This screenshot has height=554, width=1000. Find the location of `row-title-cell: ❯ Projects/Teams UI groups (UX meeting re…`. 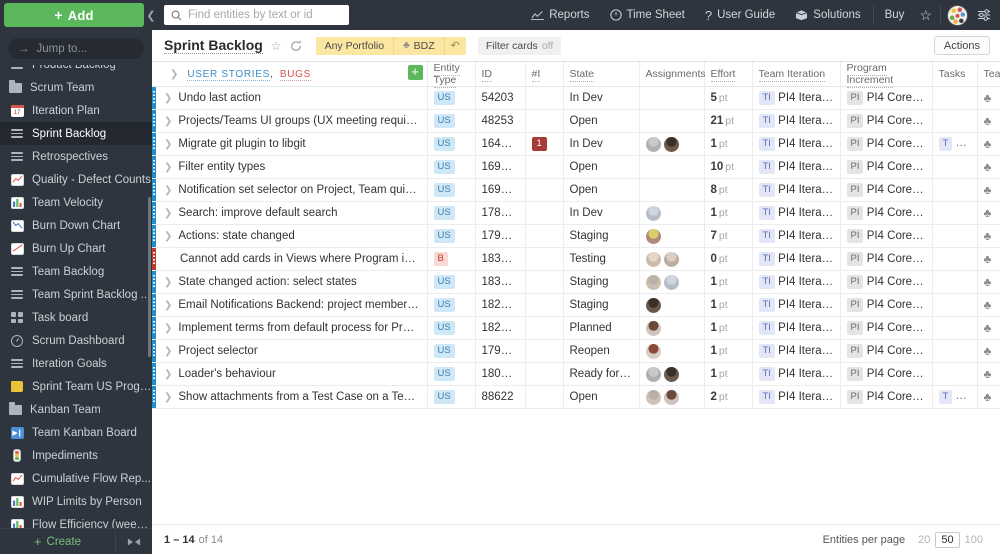

row-title-cell: ❯ Projects/Teams UI groups (UX meeting re… is located at coordinates (289, 121).